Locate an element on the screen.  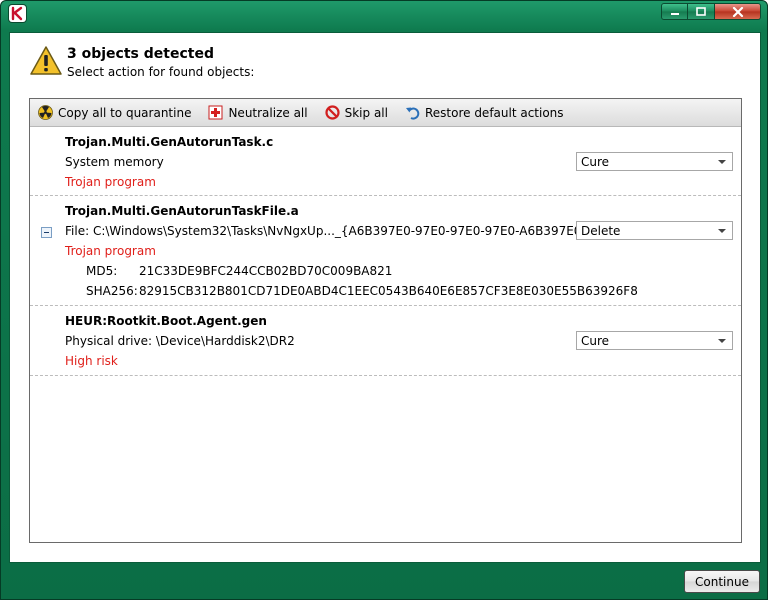
neutralize-all-label: Neutralize all is located at coordinates (268, 112).